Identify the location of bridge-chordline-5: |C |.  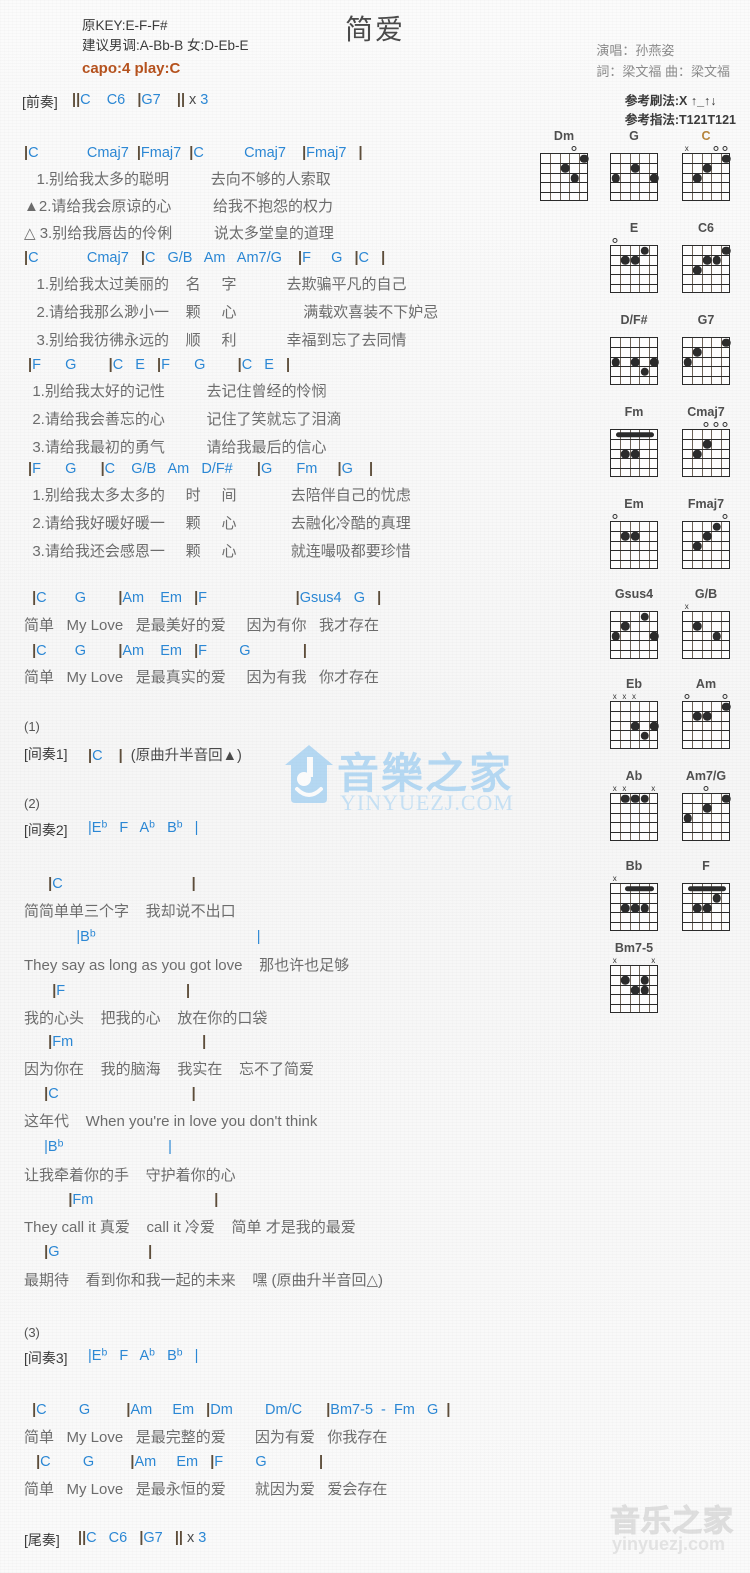
(120, 1094).